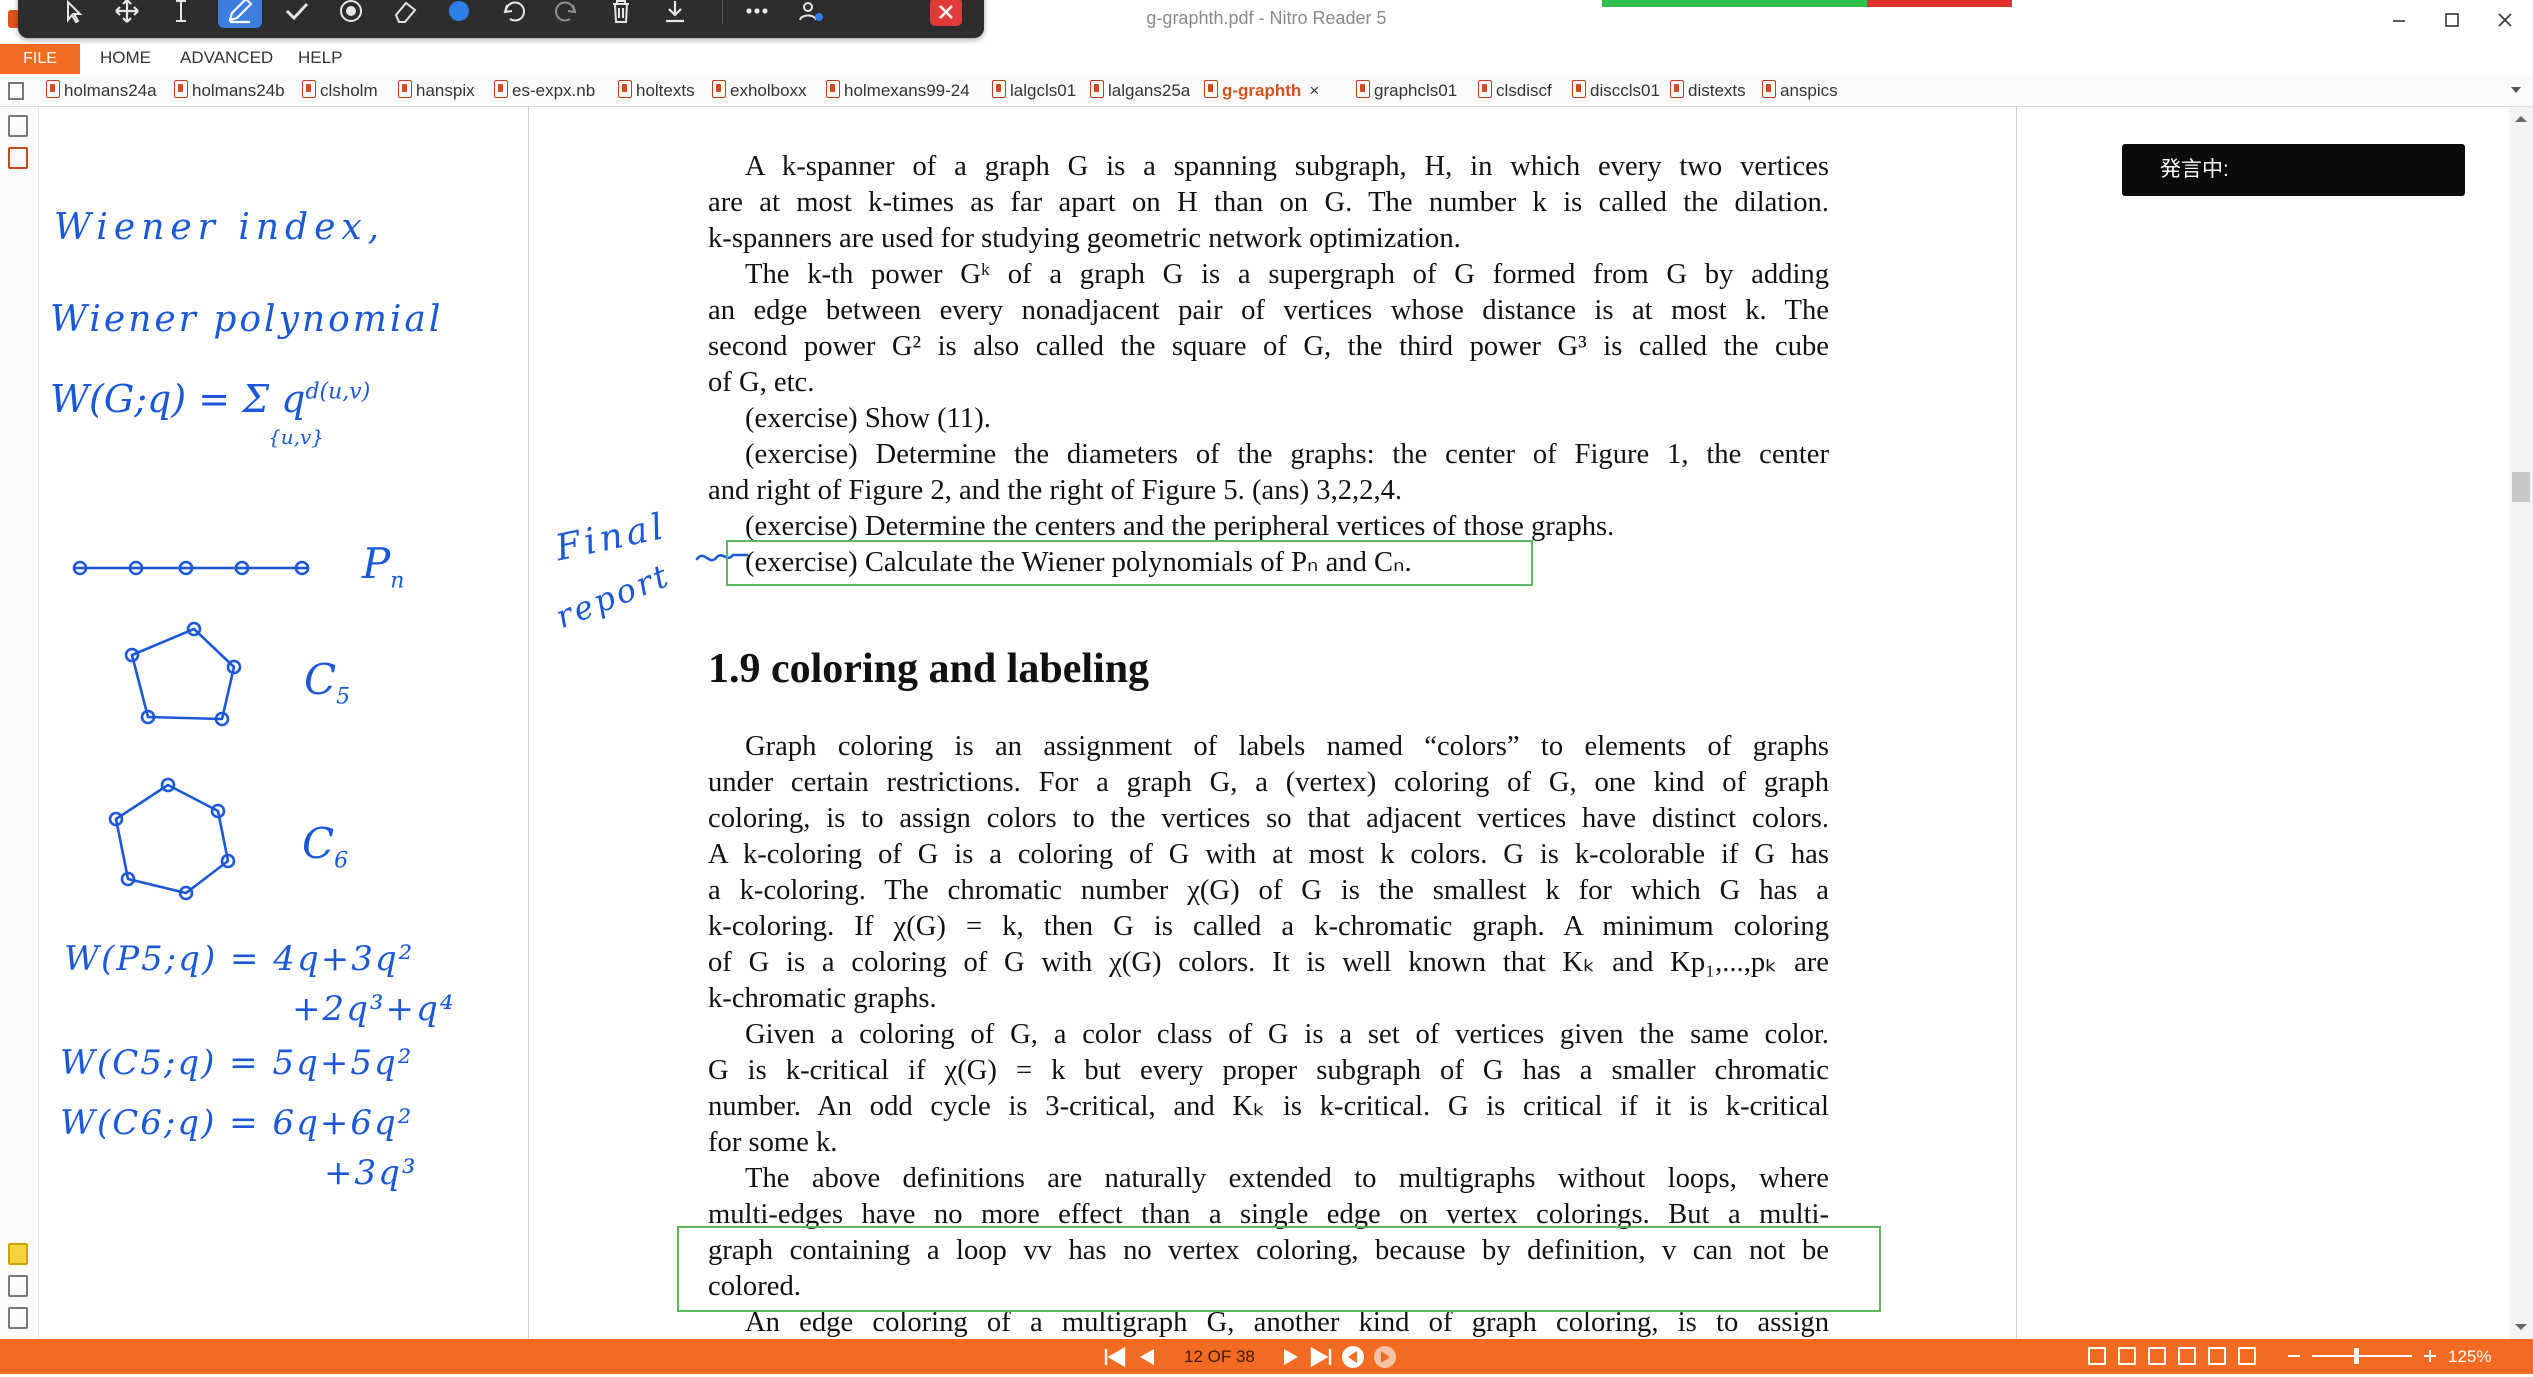 This screenshot has height=1377, width=2533. Describe the element at coordinates (621, 13) in the screenshot. I see `trash-icon` at that location.